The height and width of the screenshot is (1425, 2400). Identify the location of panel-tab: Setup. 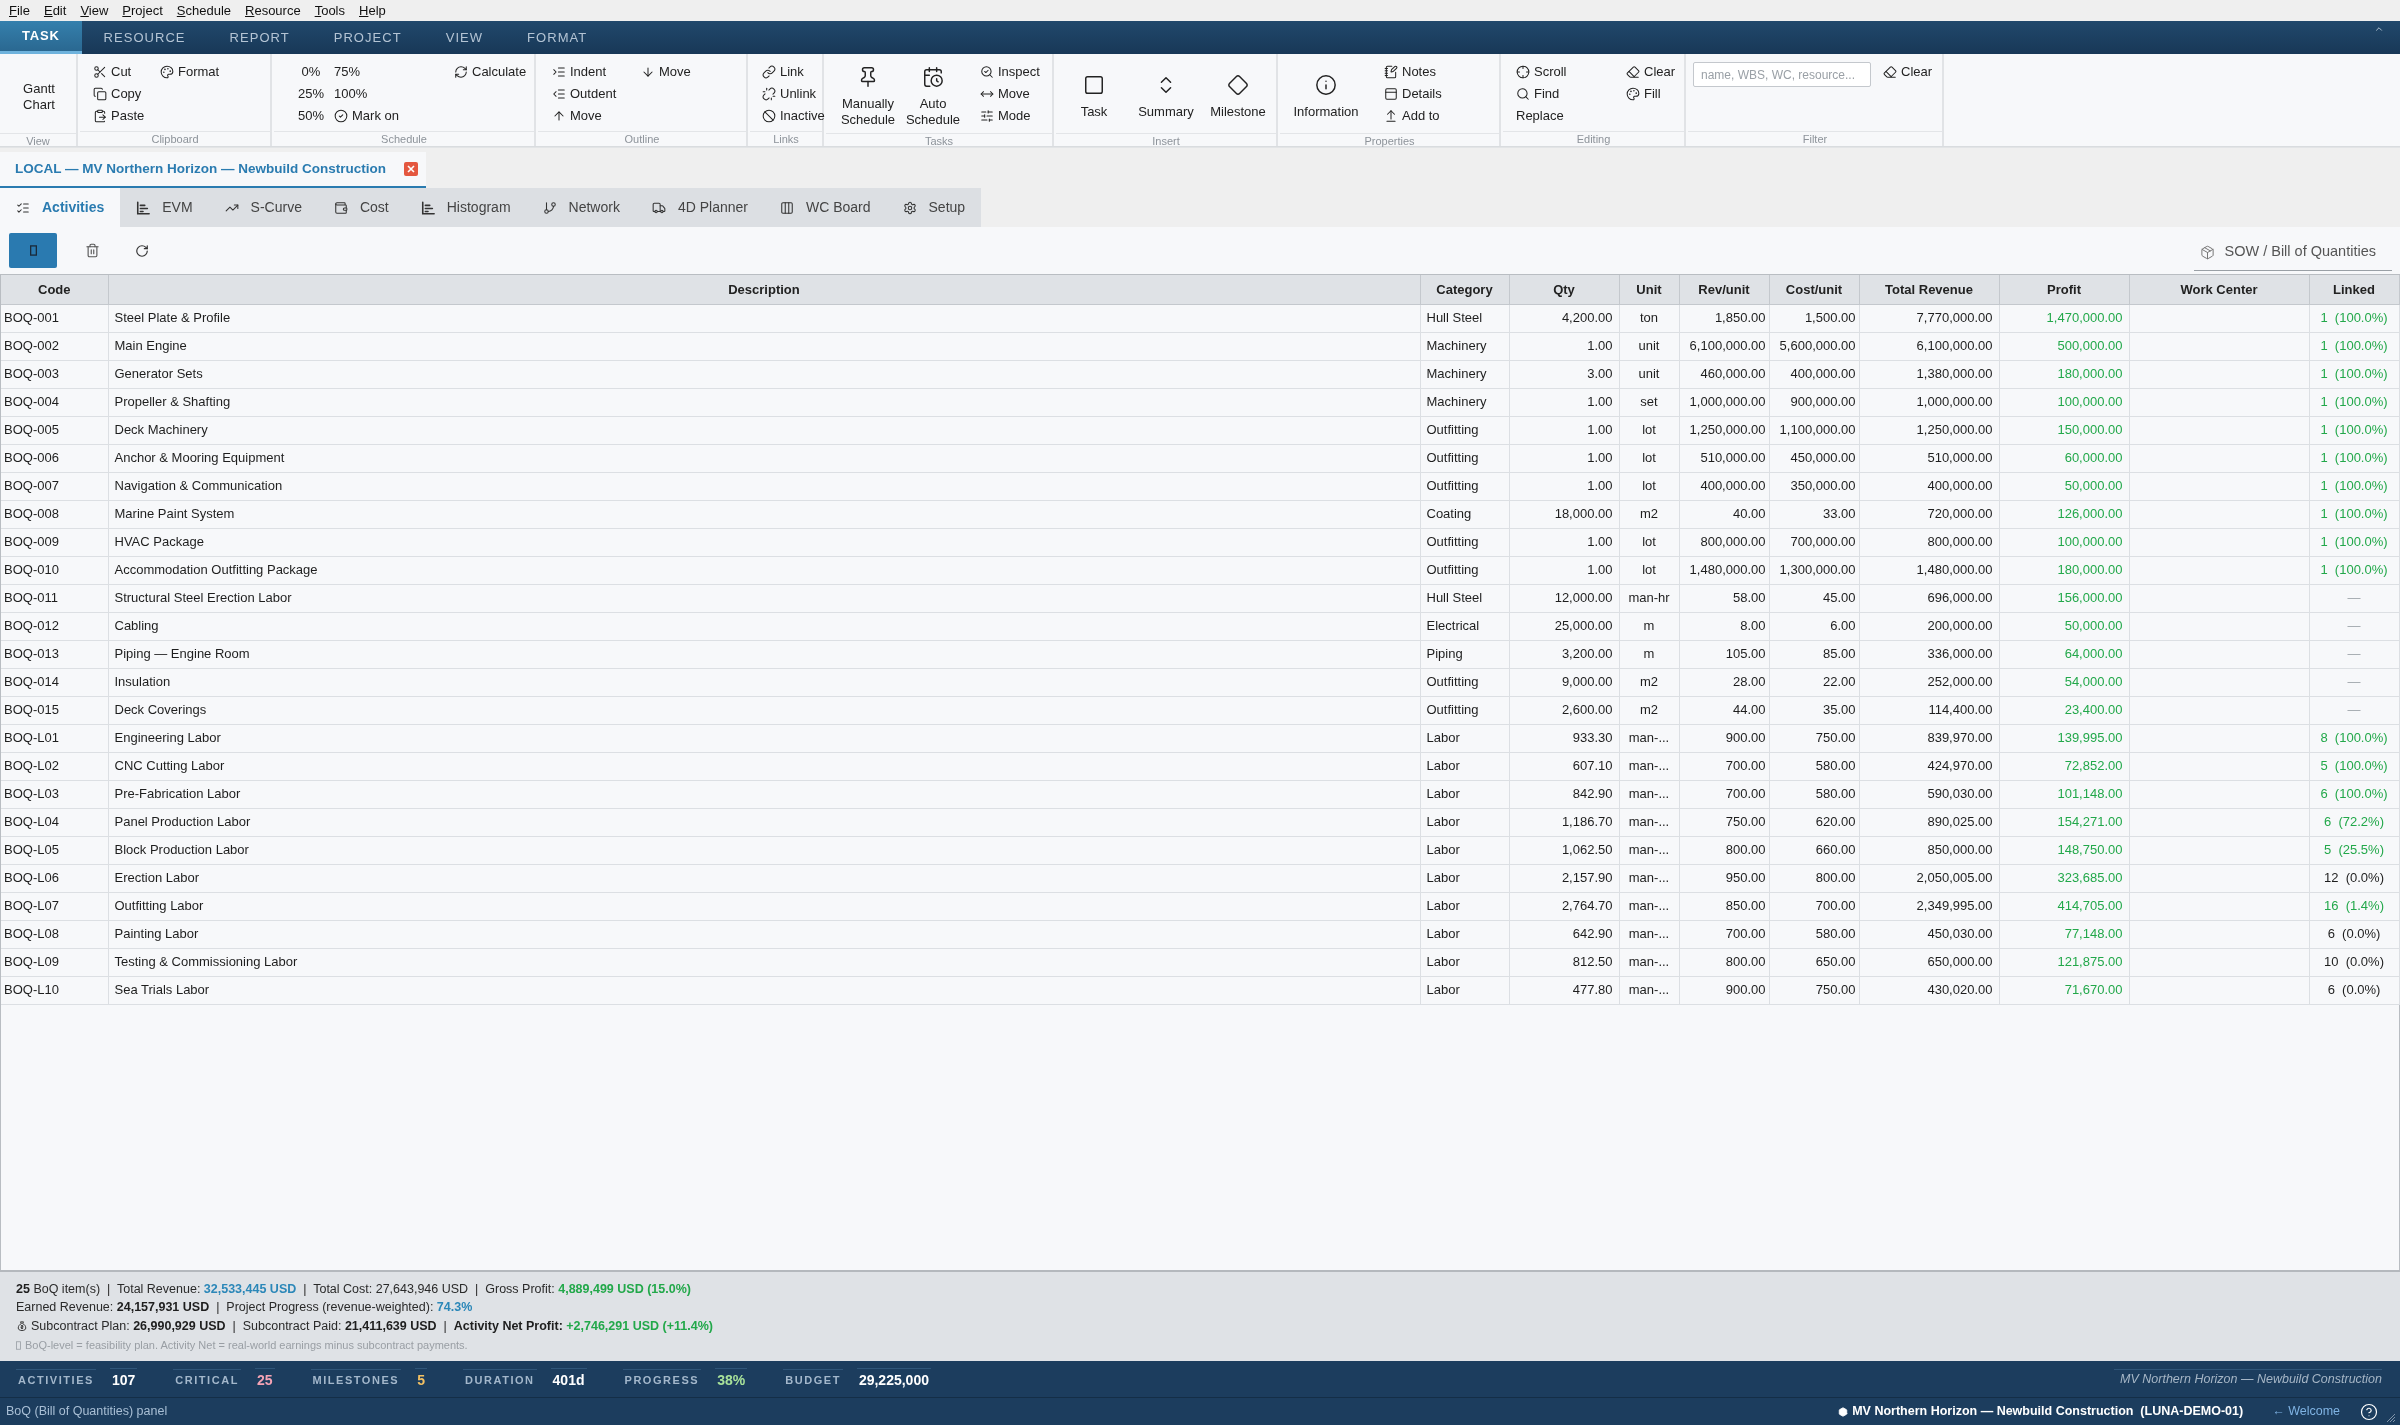
(934, 207).